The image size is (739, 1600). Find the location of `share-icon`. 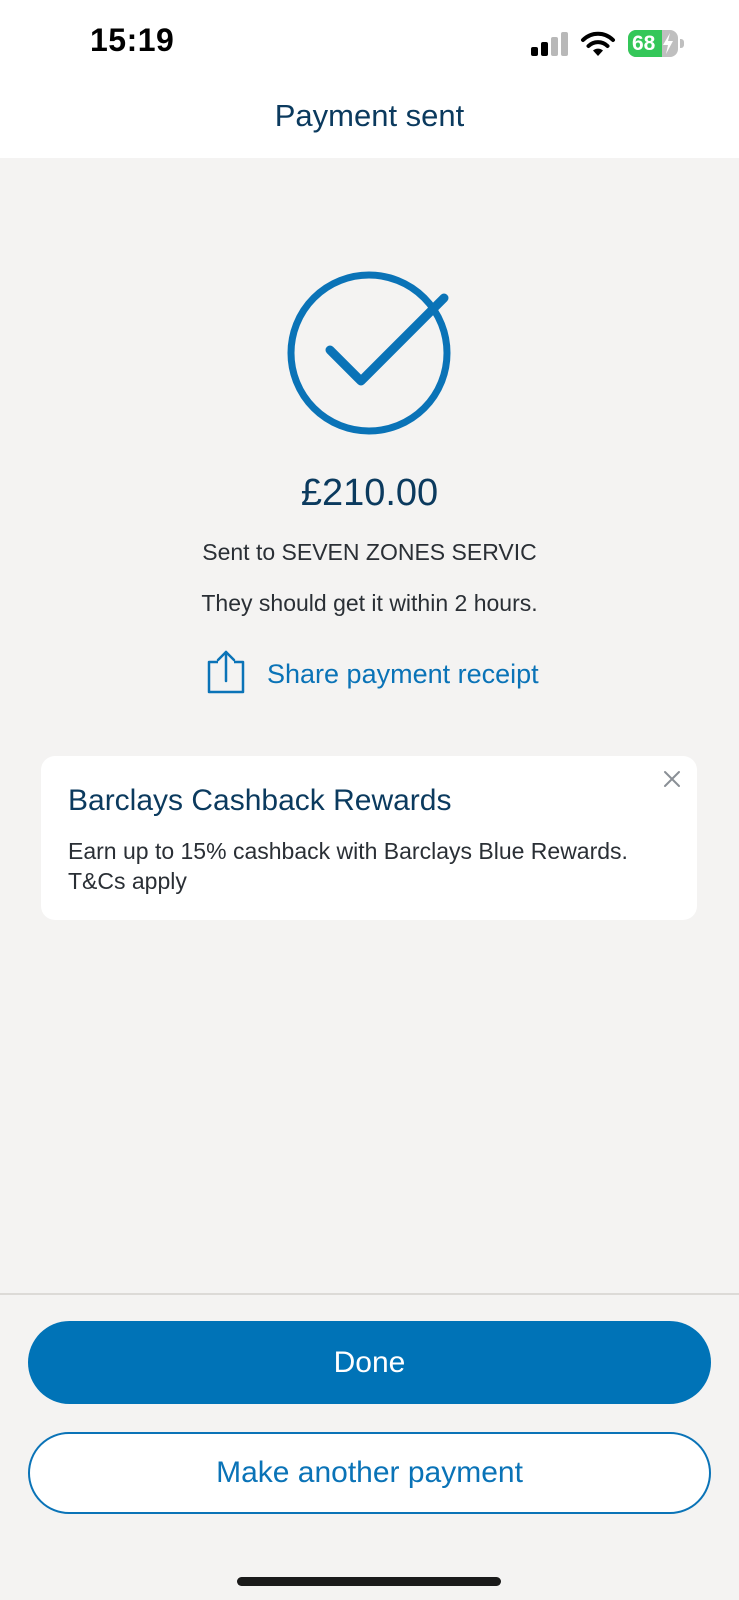

share-icon is located at coordinates (226, 672).